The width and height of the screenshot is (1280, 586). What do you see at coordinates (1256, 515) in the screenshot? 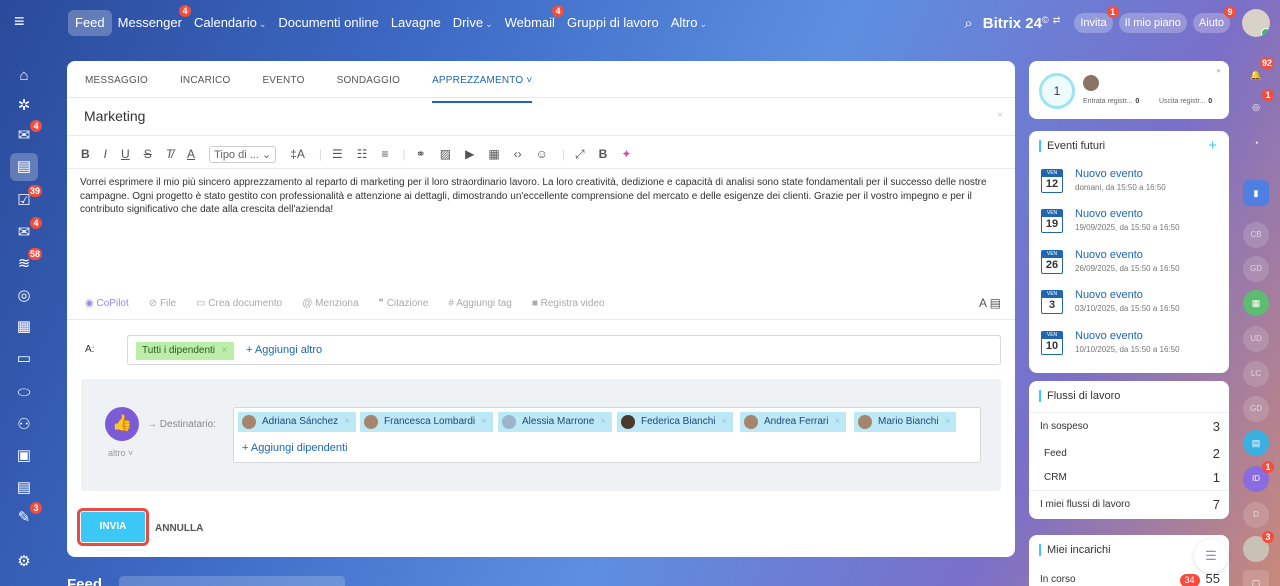
I see `contact-avatar: D` at bounding box center [1256, 515].